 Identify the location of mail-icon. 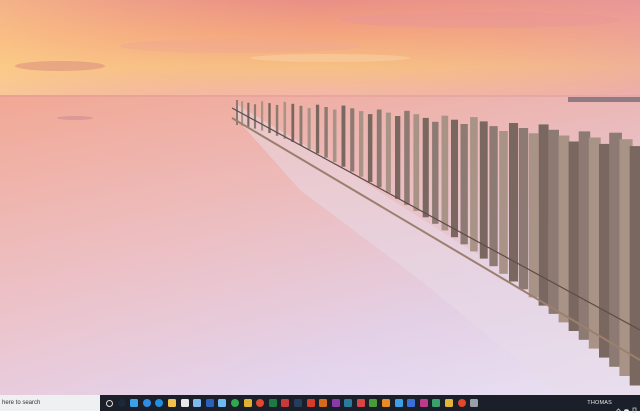
(222, 403).